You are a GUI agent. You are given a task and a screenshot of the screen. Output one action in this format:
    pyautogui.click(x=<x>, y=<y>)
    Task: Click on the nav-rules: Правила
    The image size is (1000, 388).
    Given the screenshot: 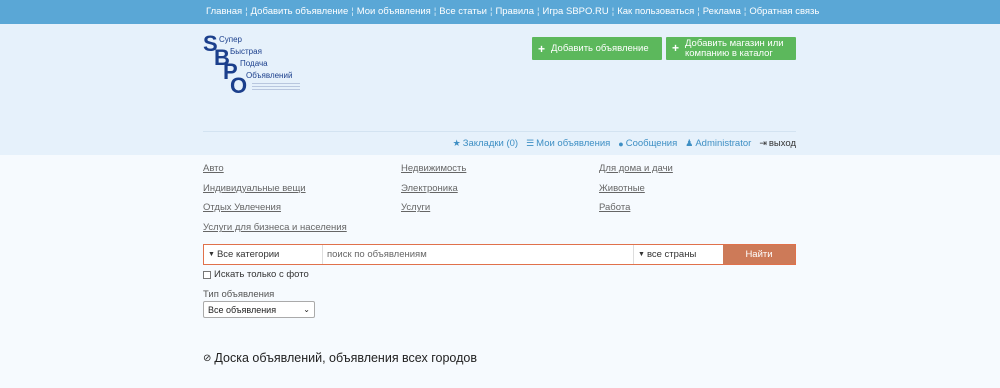 What is the action you would take?
    pyautogui.click(x=514, y=11)
    